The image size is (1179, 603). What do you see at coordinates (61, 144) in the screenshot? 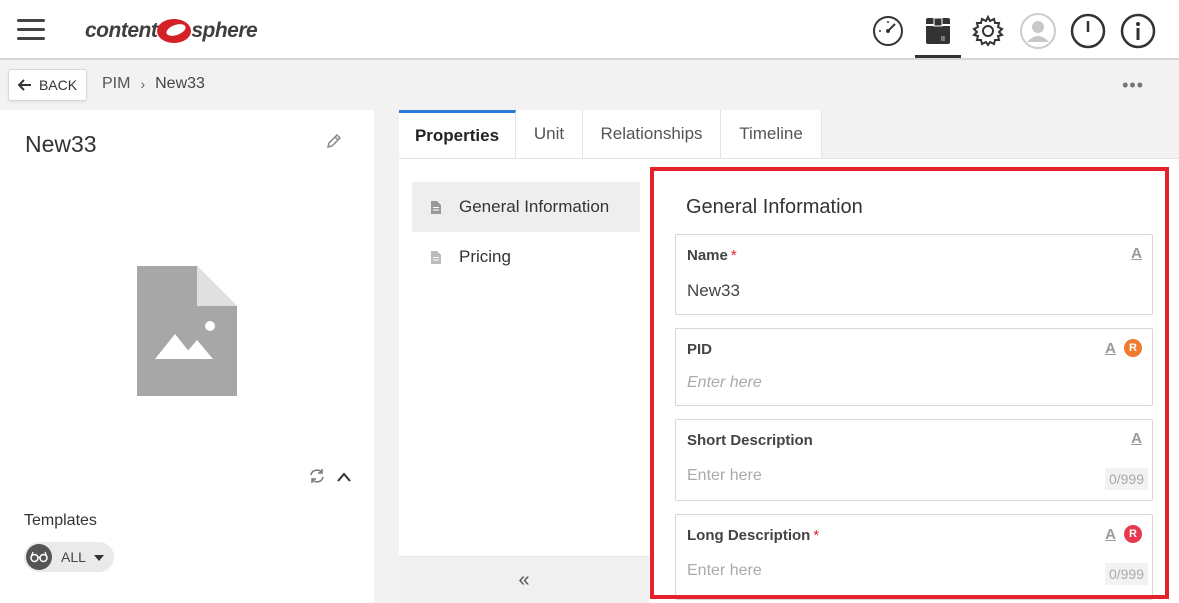
I see `item-title: New33` at bounding box center [61, 144].